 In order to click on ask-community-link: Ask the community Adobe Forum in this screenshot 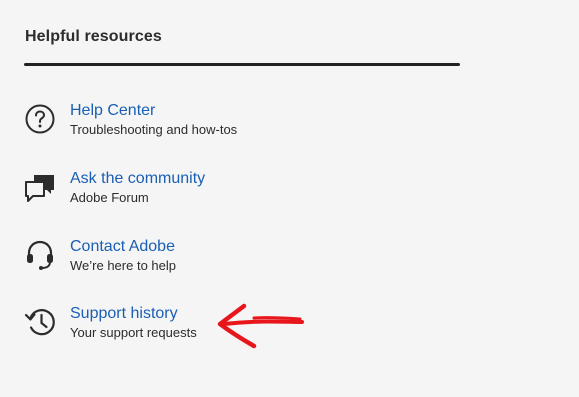, I will do `click(172, 187)`.